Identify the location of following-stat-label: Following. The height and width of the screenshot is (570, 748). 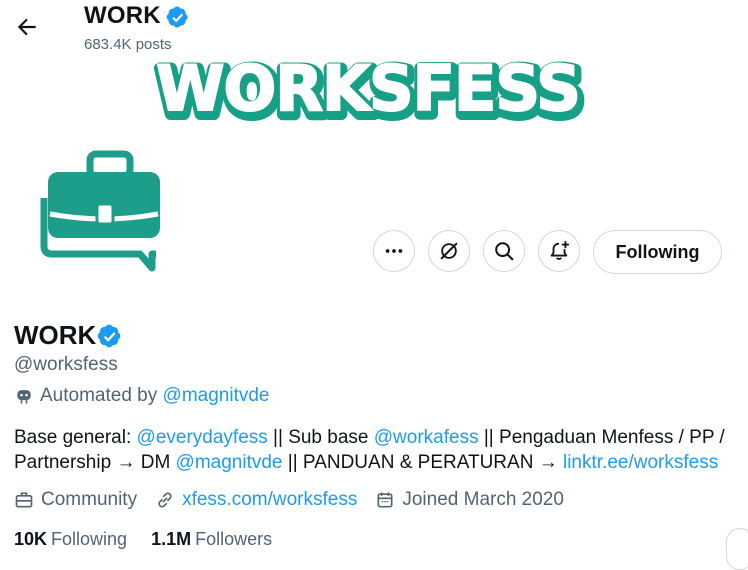
(89, 539).